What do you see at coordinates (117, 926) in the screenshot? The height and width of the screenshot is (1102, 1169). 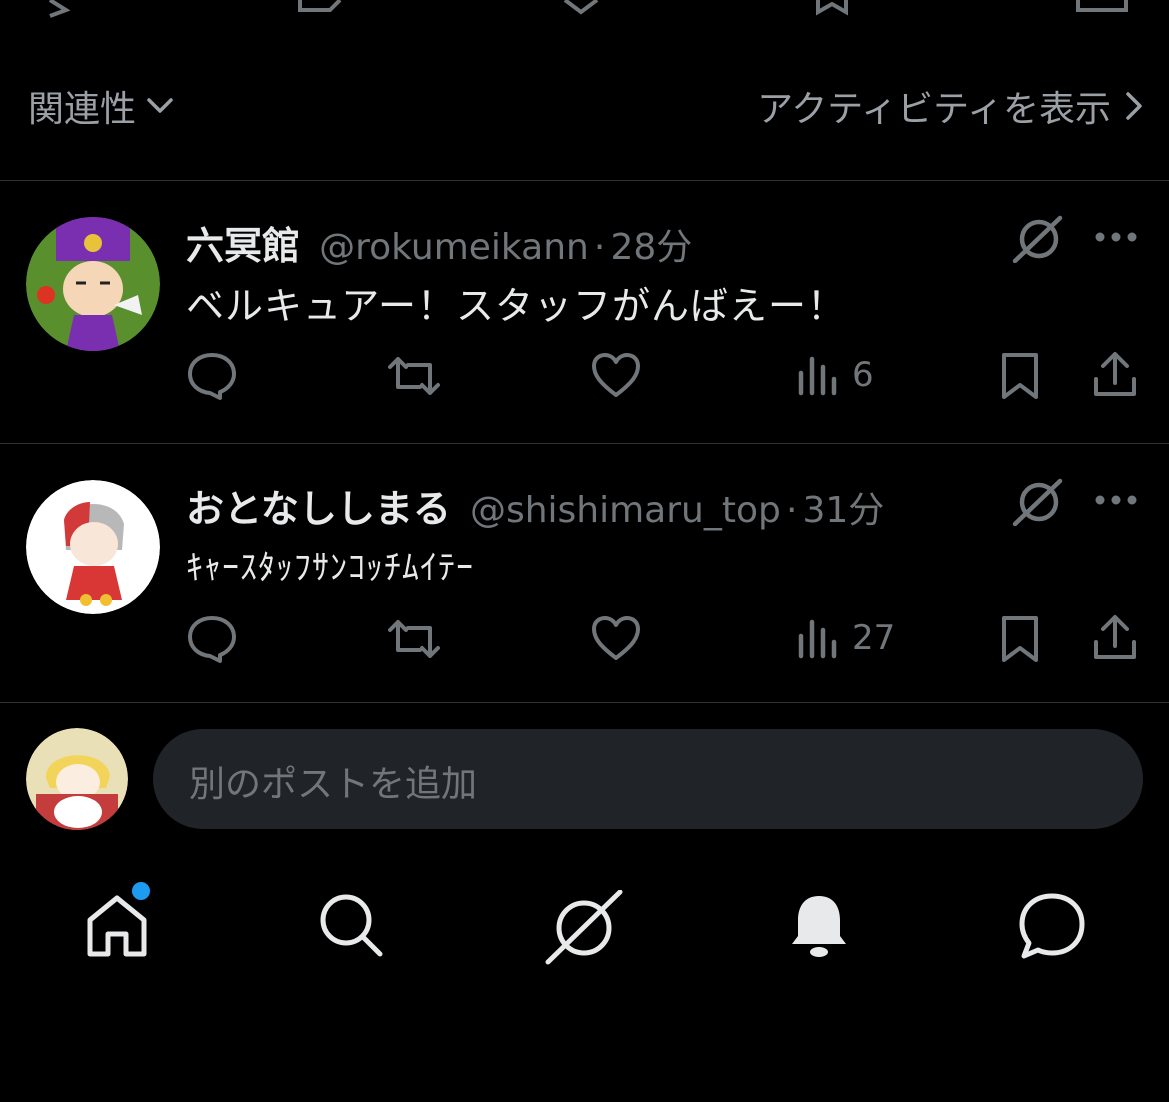 I see `home-icon` at bounding box center [117, 926].